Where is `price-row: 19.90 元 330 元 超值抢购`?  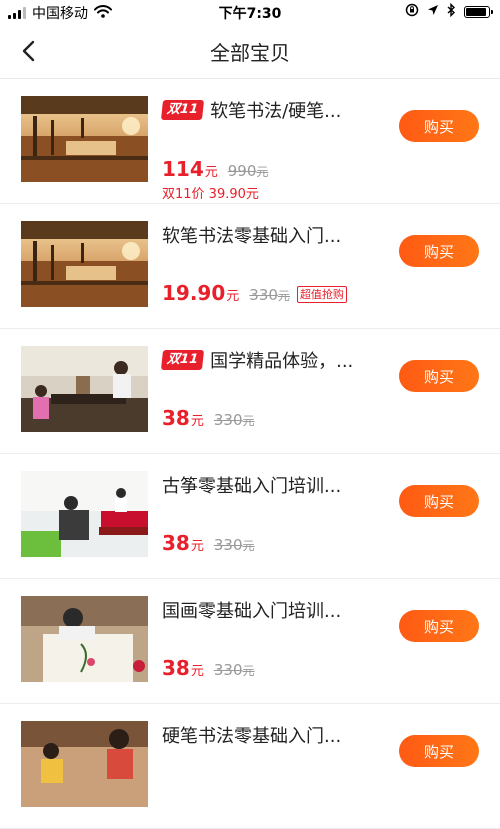
price-row: 19.90 元 330 元 超值抢购 is located at coordinates (254, 293).